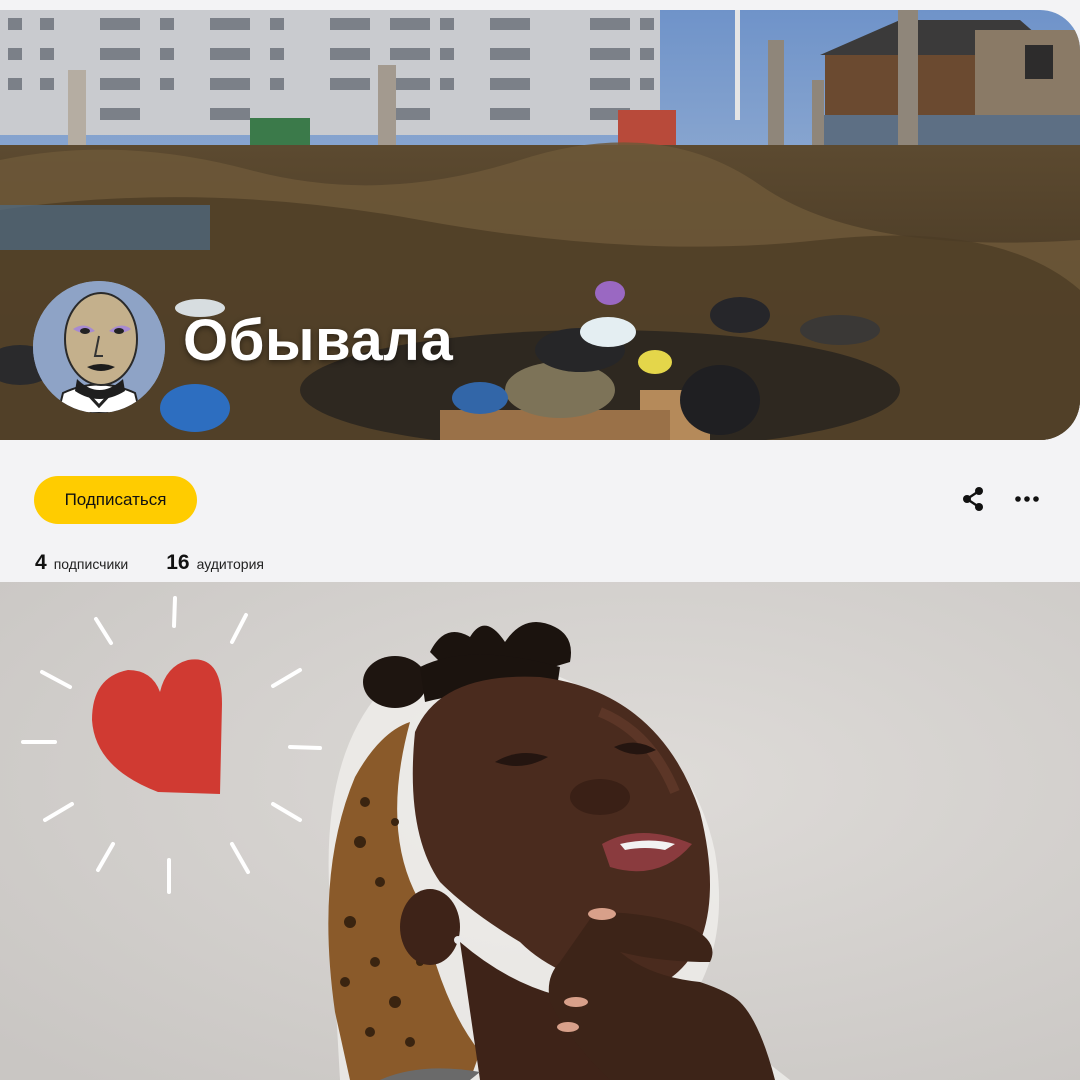  I want to click on channel-name: Обывала, so click(318, 340).